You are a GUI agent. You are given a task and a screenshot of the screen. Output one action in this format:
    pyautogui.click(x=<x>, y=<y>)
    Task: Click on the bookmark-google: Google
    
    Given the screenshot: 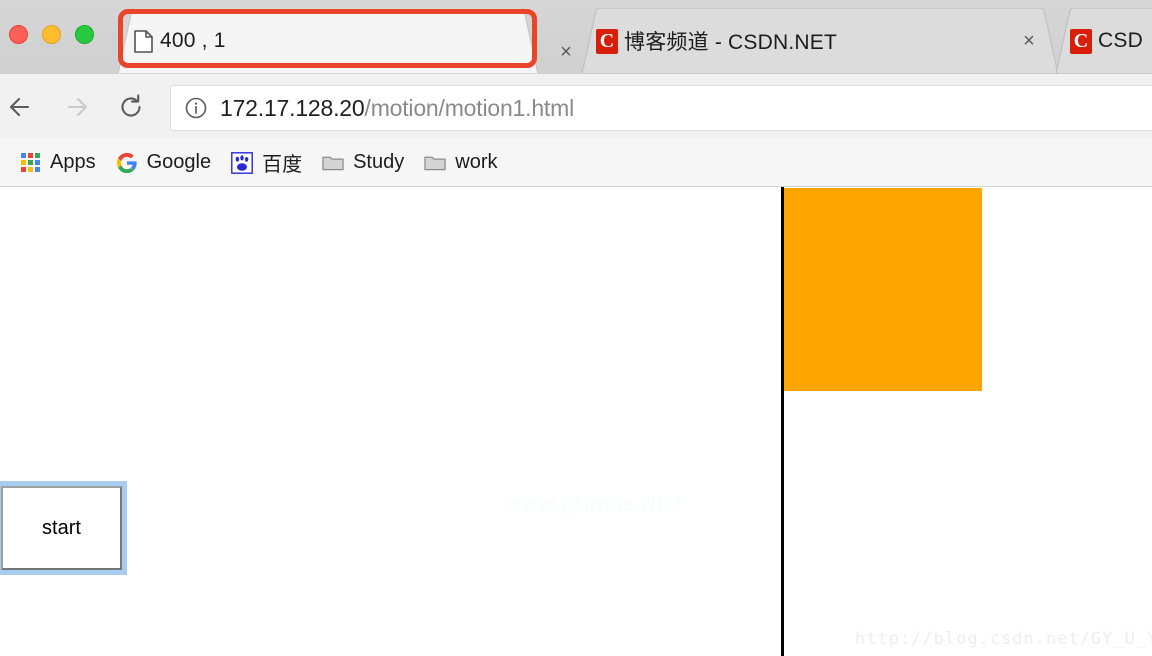 What is the action you would take?
    pyautogui.click(x=164, y=163)
    